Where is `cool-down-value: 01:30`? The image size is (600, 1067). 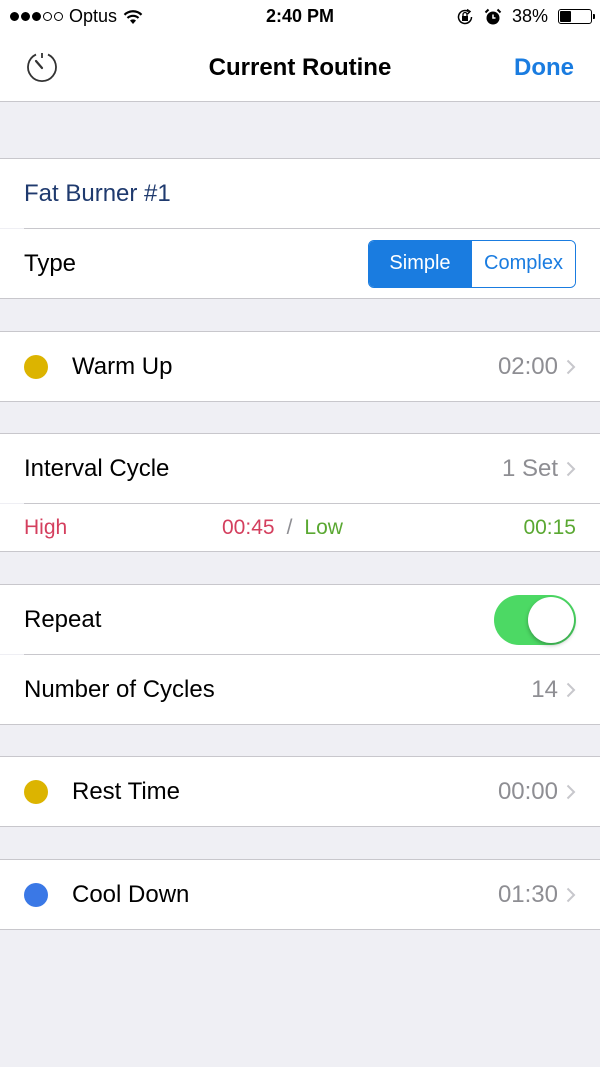 cool-down-value: 01:30 is located at coordinates (527, 894).